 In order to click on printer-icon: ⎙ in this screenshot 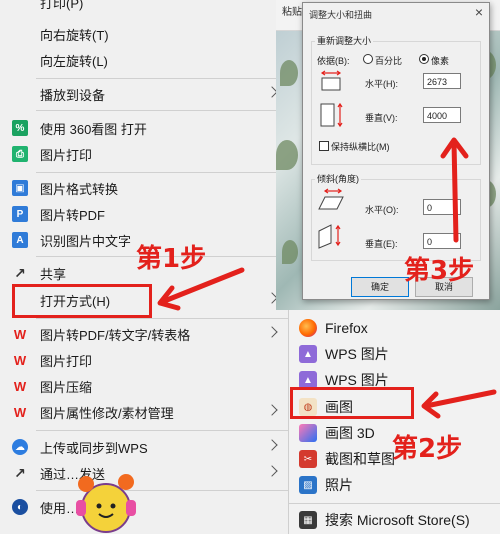, I will do `click(20, 154)`.